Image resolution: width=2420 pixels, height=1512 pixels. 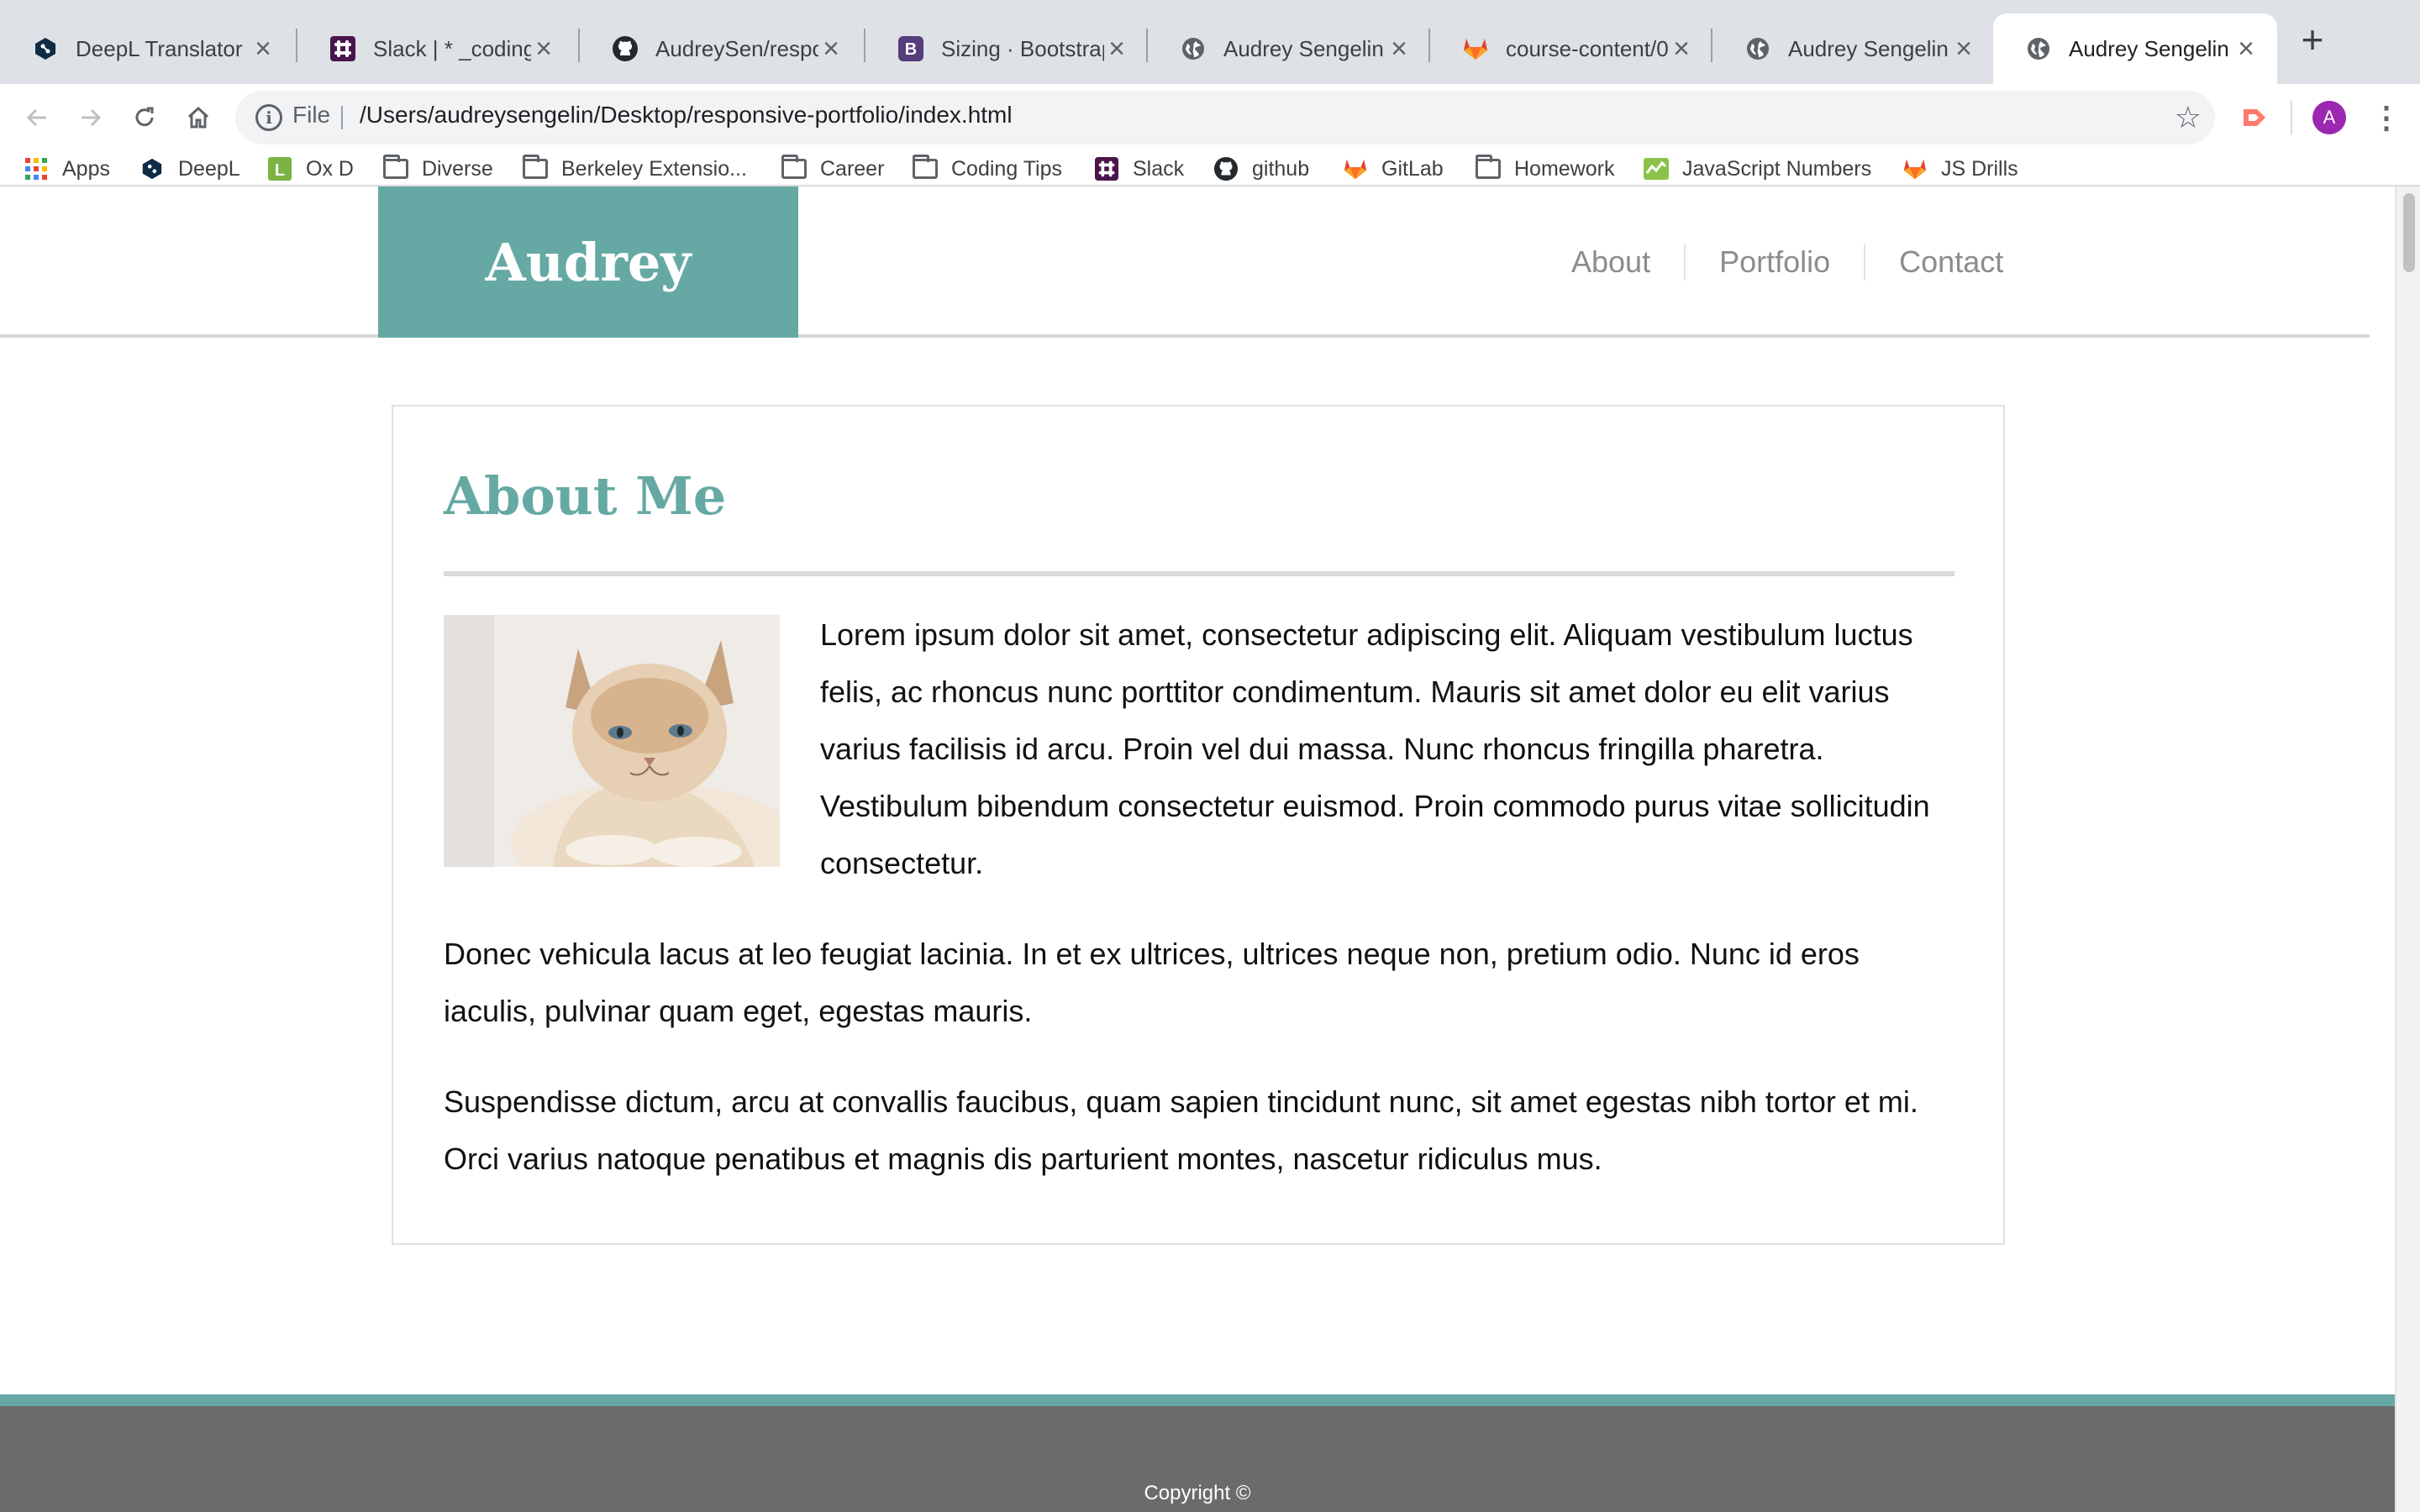 What do you see at coordinates (268, 117) in the screenshot?
I see `info-icon: i` at bounding box center [268, 117].